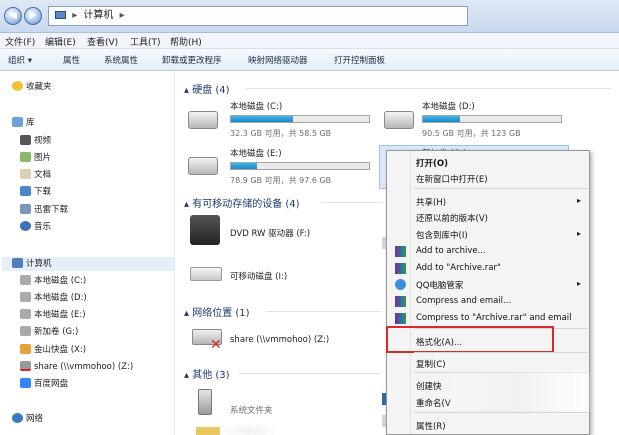  I want to click on network-drive-icon, so click(25, 366).